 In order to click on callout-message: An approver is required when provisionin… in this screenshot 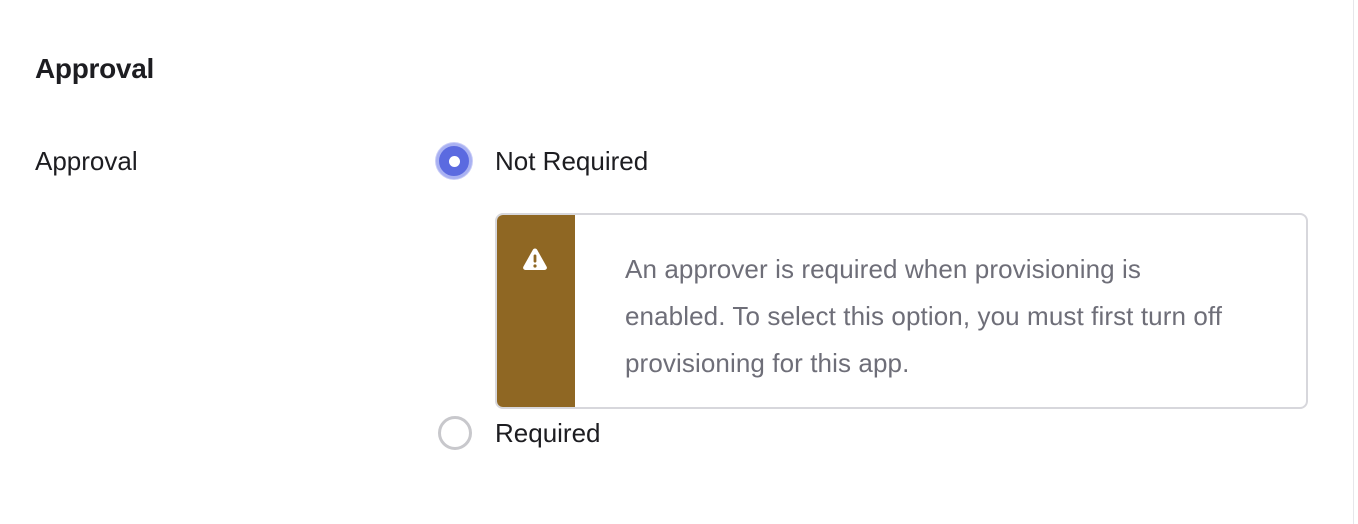, I will do `click(924, 316)`.